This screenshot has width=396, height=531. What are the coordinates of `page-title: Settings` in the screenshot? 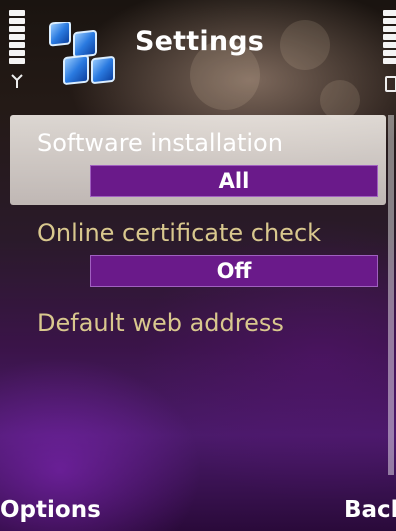 It's located at (200, 41).